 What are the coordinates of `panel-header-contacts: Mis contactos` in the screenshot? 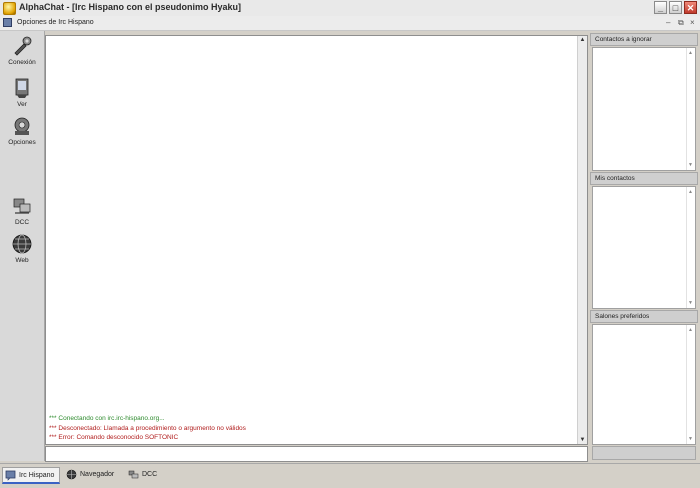 It's located at (644, 178).